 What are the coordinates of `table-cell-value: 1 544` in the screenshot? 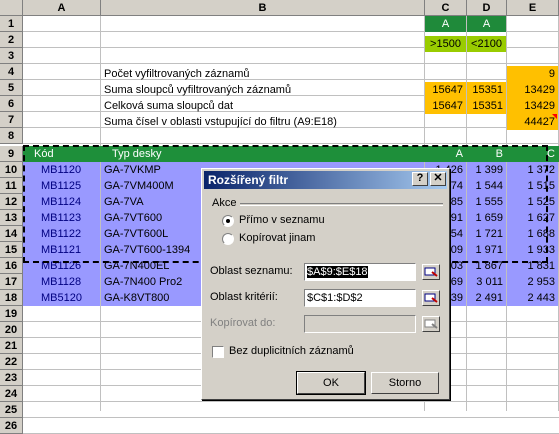 It's located at (486, 186).